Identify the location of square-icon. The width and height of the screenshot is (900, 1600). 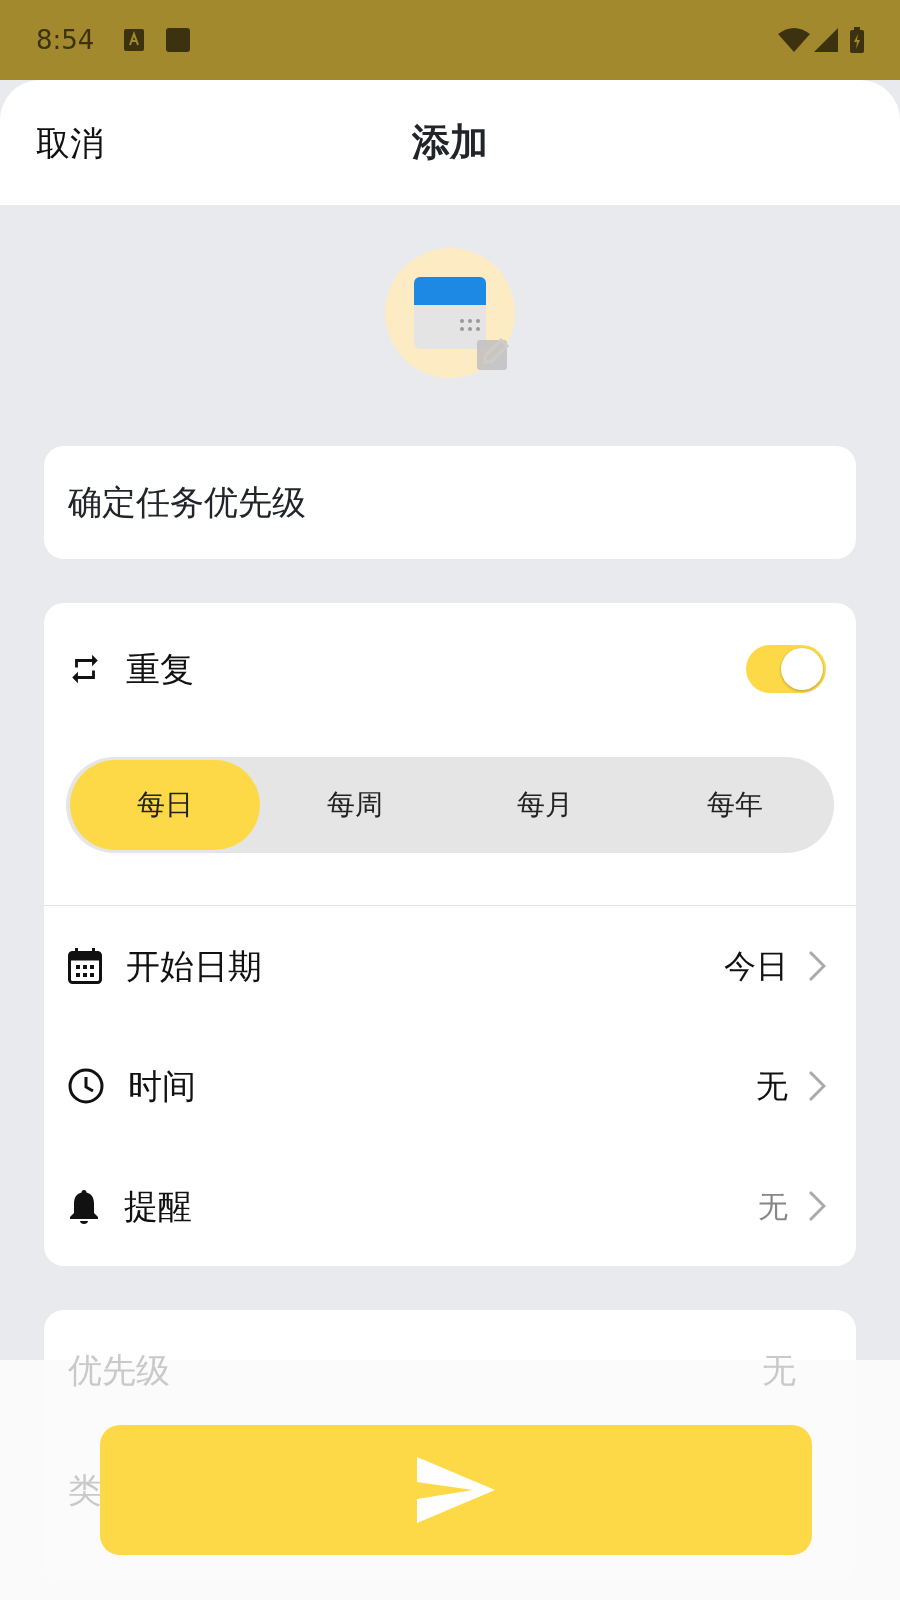
(178, 40).